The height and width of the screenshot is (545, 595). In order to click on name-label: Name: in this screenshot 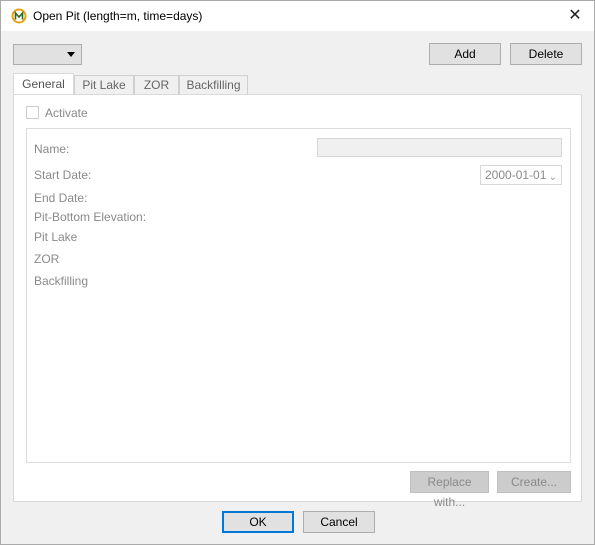, I will do `click(52, 149)`.